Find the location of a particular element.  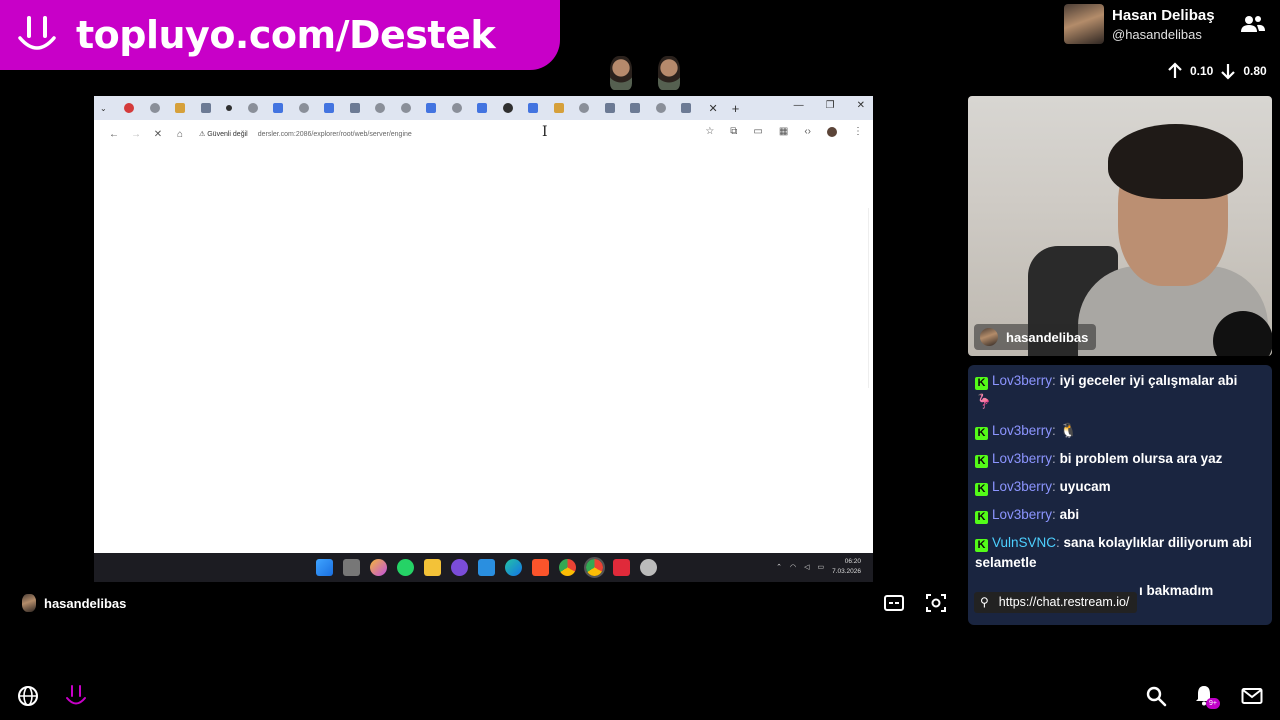

windows-start-icon is located at coordinates (324, 567).